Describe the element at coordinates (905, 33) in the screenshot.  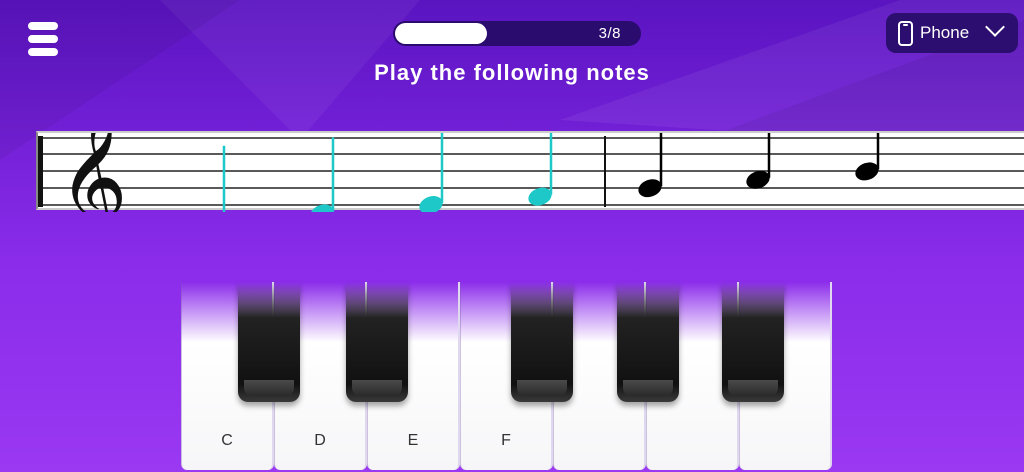
I see `phone-icon` at that location.